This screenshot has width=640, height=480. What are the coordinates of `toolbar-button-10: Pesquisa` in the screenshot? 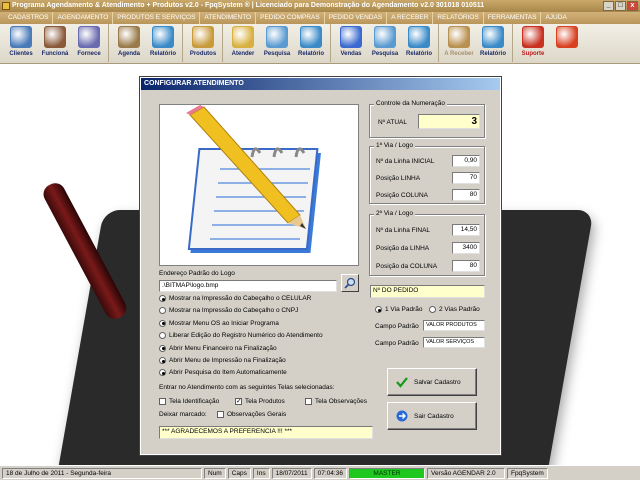 It's located at (385, 43).